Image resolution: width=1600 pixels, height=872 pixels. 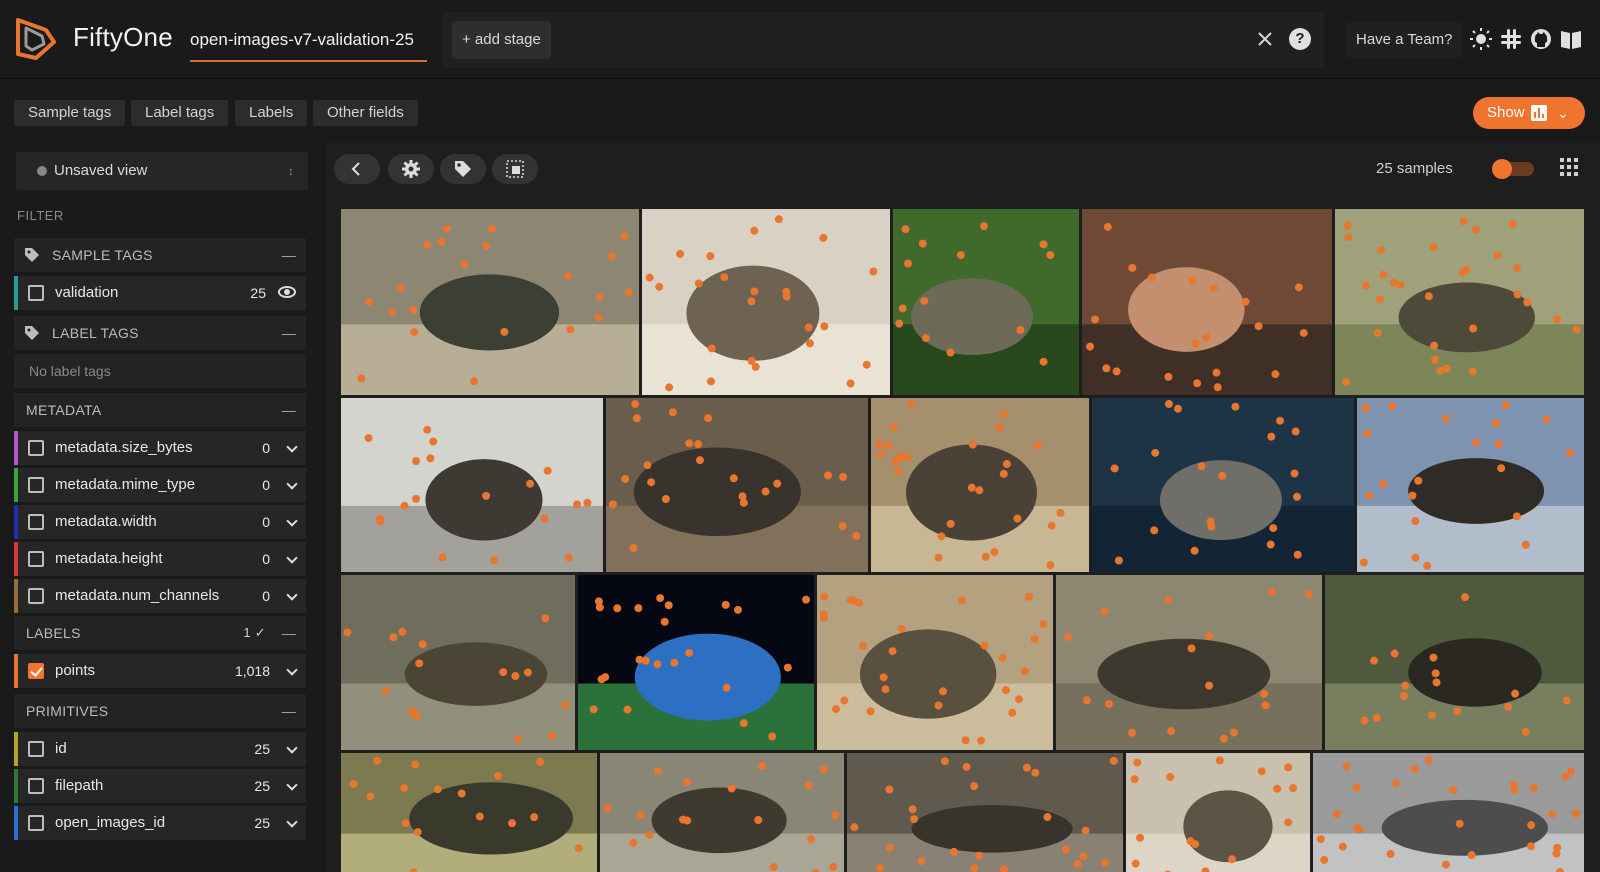 I want to click on have-a-team-button: Have a Team?, so click(x=1404, y=40).